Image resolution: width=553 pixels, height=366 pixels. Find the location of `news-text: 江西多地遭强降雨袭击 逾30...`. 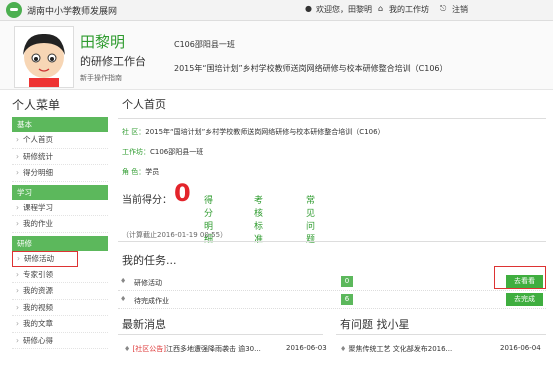

news-text: 江西多地遭强降雨袭击 逾30... is located at coordinates (213, 349).